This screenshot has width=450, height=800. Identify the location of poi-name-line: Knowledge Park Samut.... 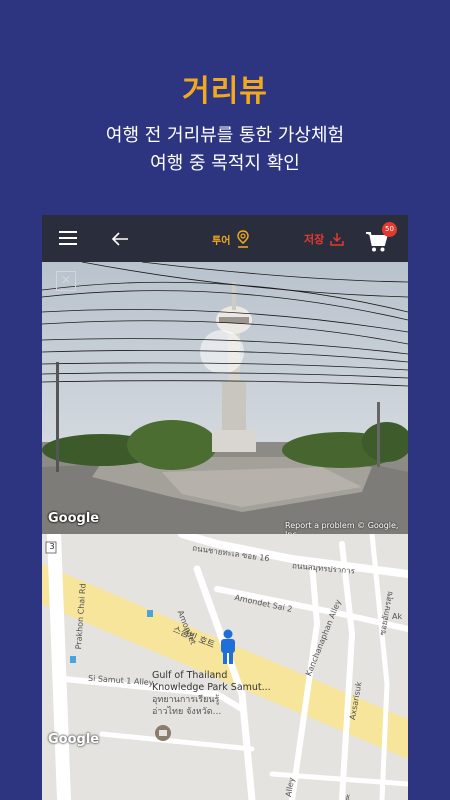
(211, 687).